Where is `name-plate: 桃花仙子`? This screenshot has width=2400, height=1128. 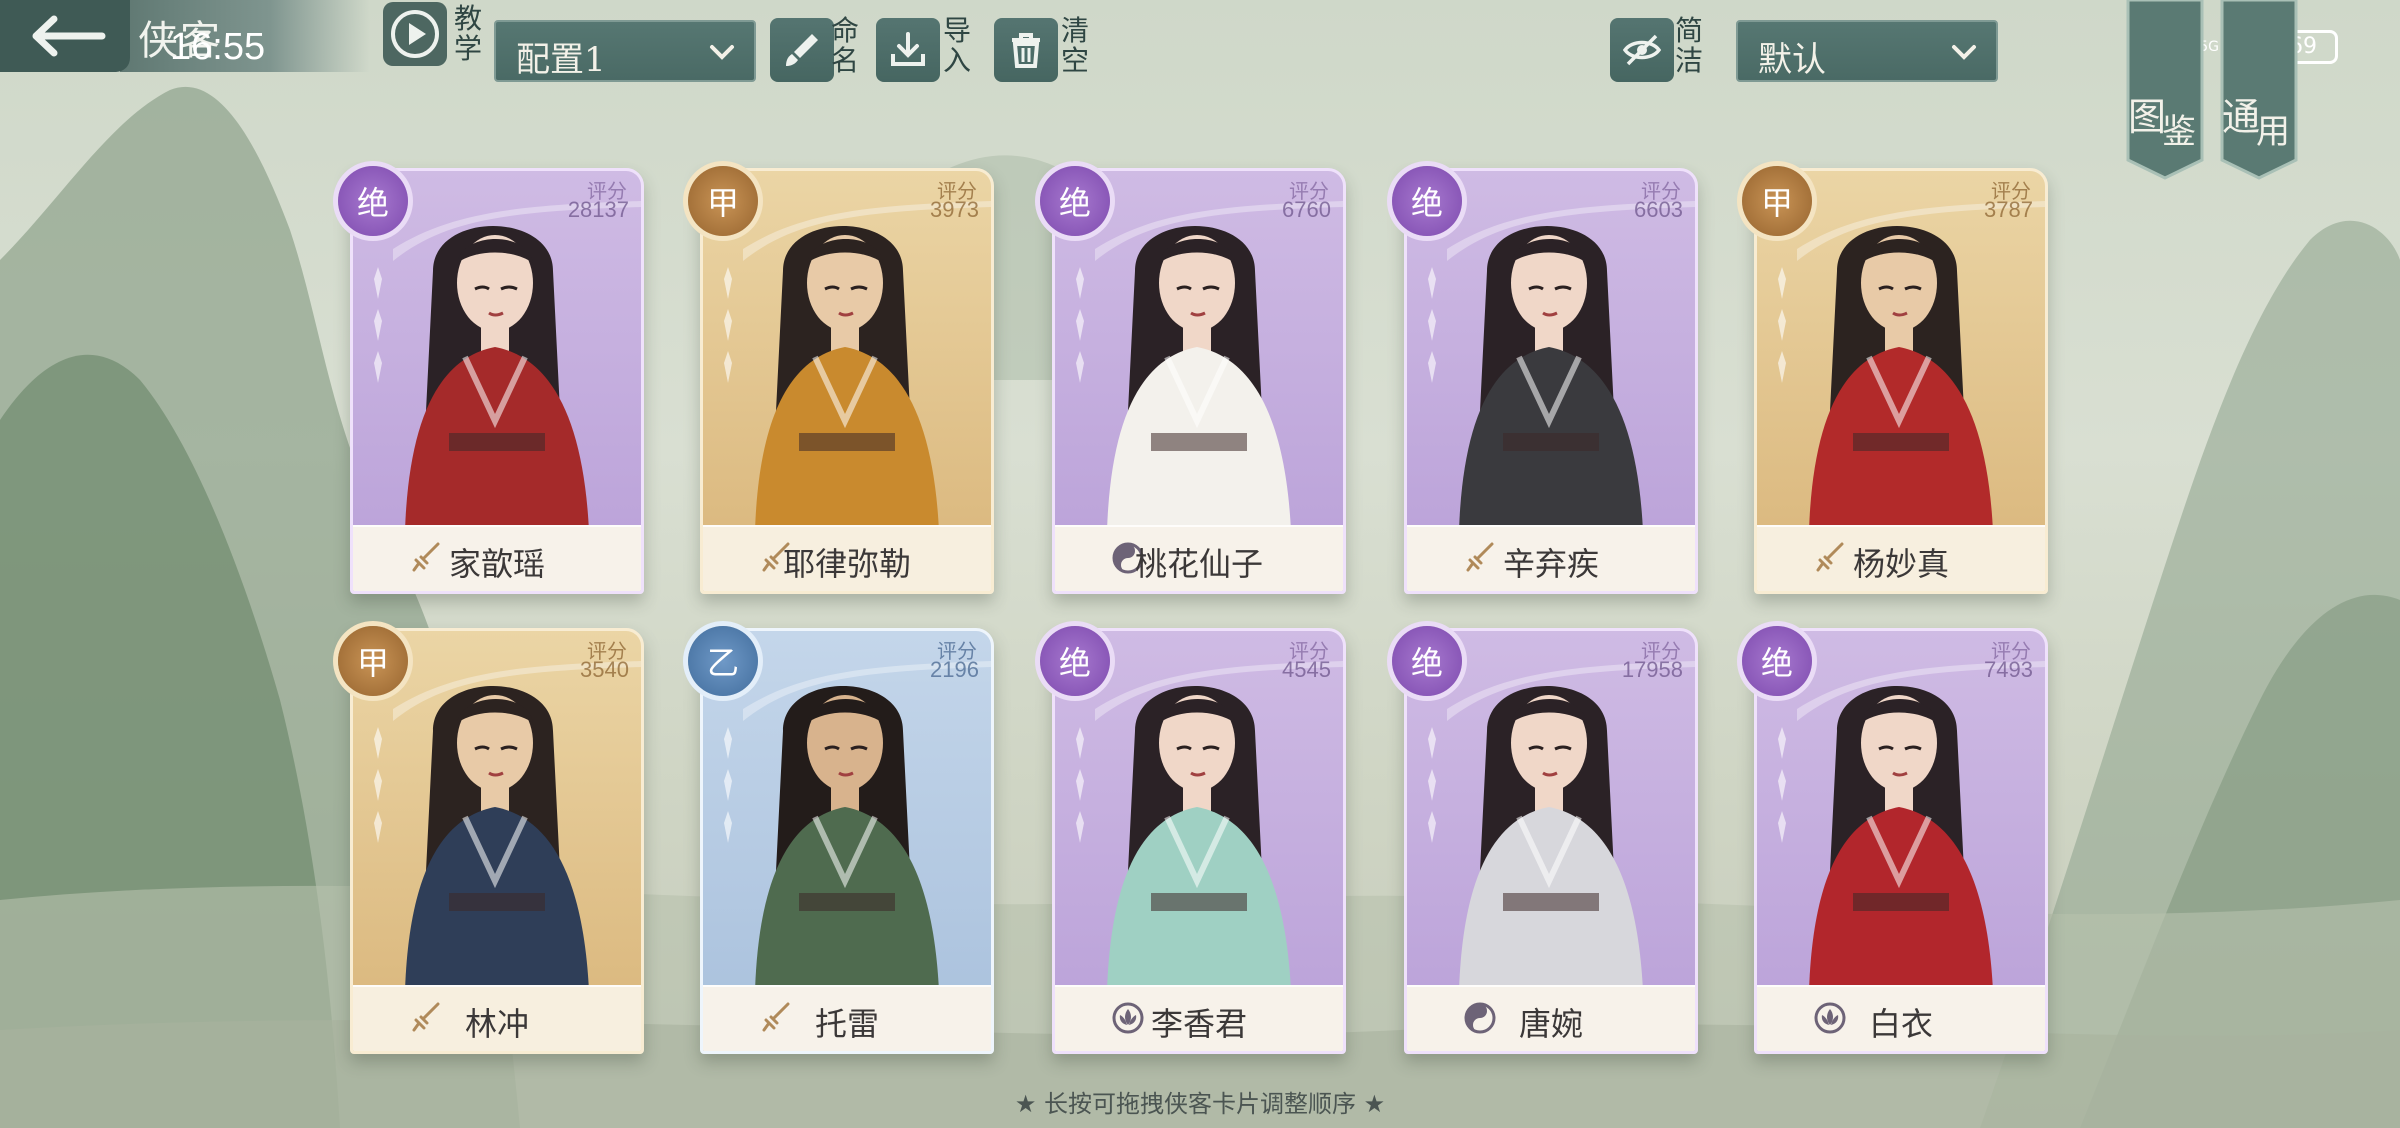
name-plate: 桃花仙子 is located at coordinates (1199, 558).